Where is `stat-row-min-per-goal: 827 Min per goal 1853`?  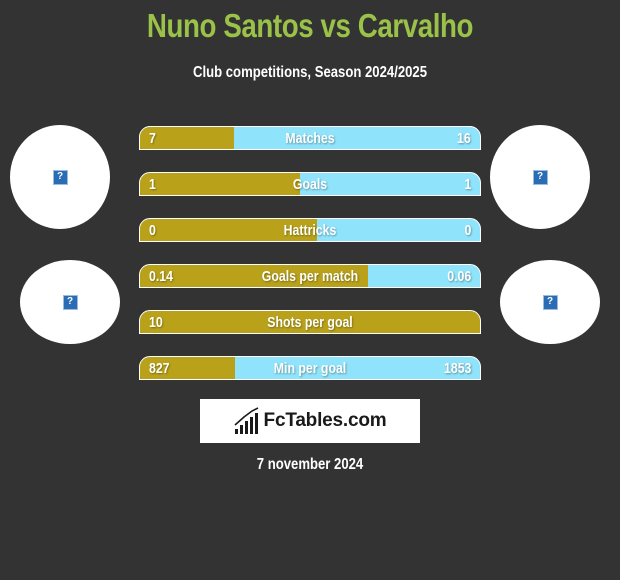
stat-row-min-per-goal: 827 Min per goal 1853 is located at coordinates (310, 368).